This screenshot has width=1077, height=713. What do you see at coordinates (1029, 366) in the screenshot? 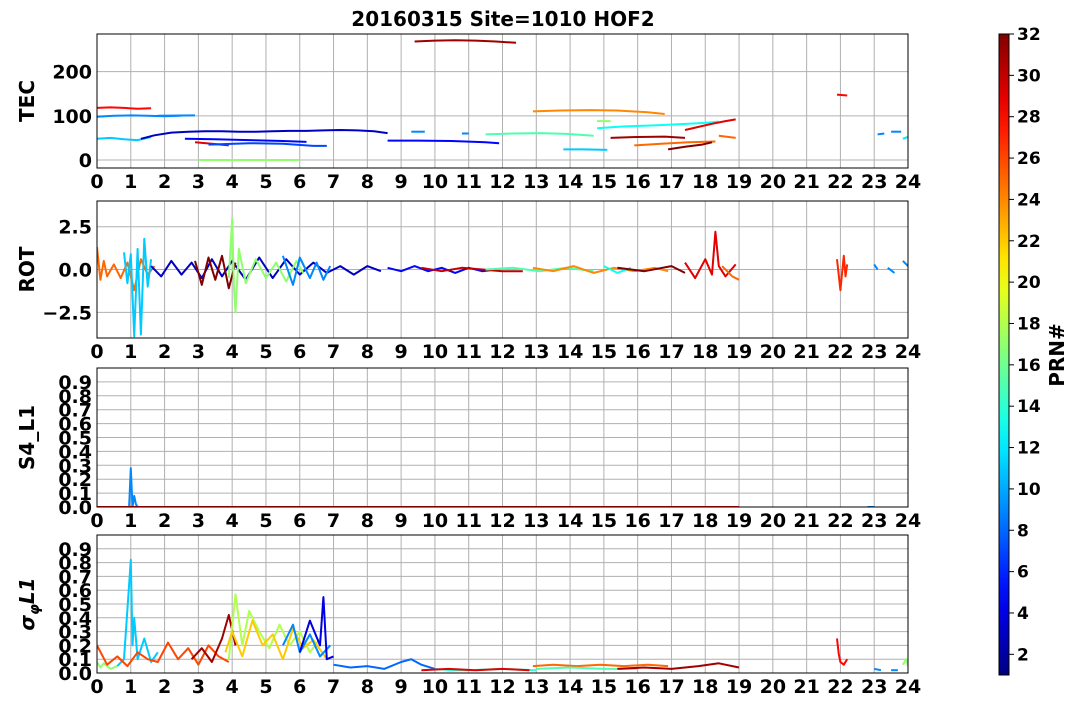
I see `colorbar-tick-label: 16` at bounding box center [1029, 366].